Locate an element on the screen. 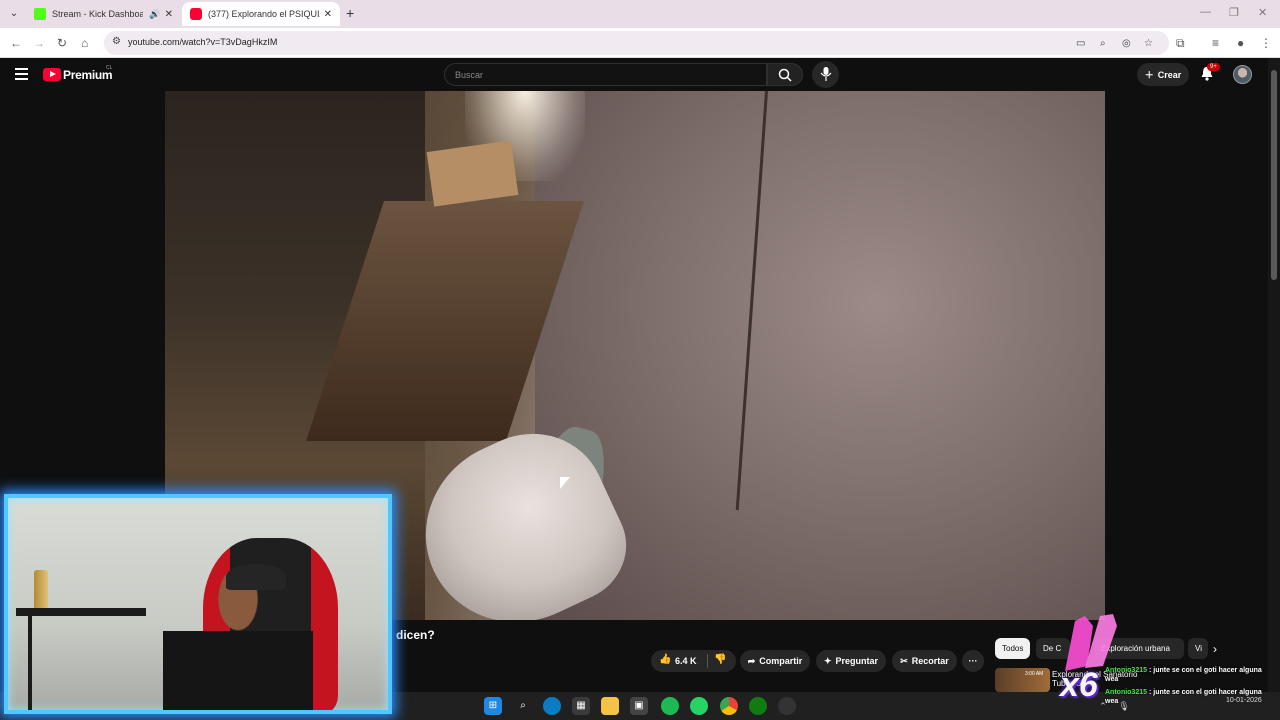 This screenshot has height=720, width=1280. create-button: ＋ Crear is located at coordinates (1163, 74).